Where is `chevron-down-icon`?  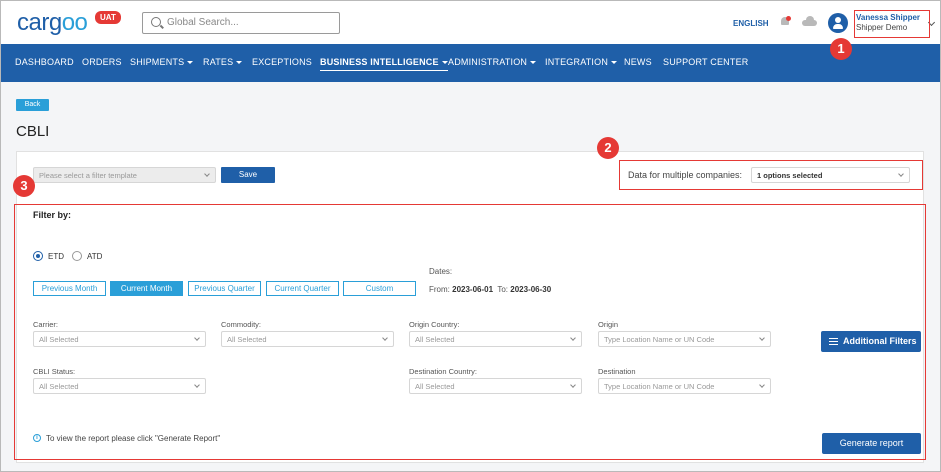
chevron-down-icon is located at coordinates (207, 174).